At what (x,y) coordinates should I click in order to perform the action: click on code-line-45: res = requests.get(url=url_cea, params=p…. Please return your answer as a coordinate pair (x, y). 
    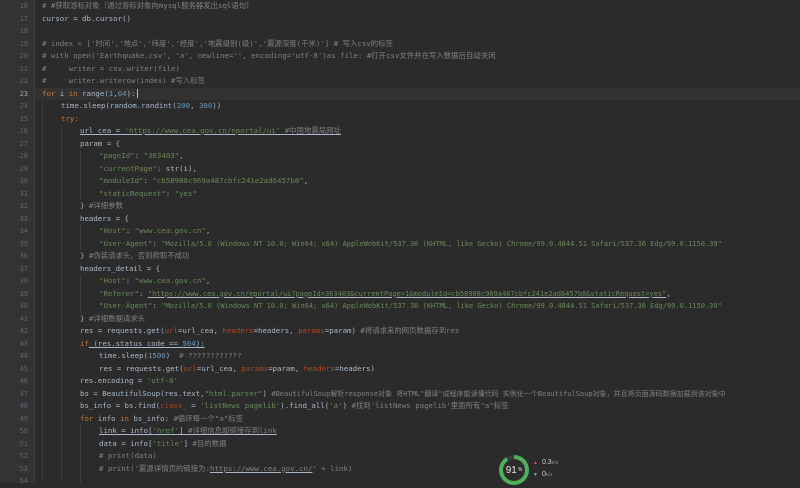
    Looking at the image, I should click on (237, 369).